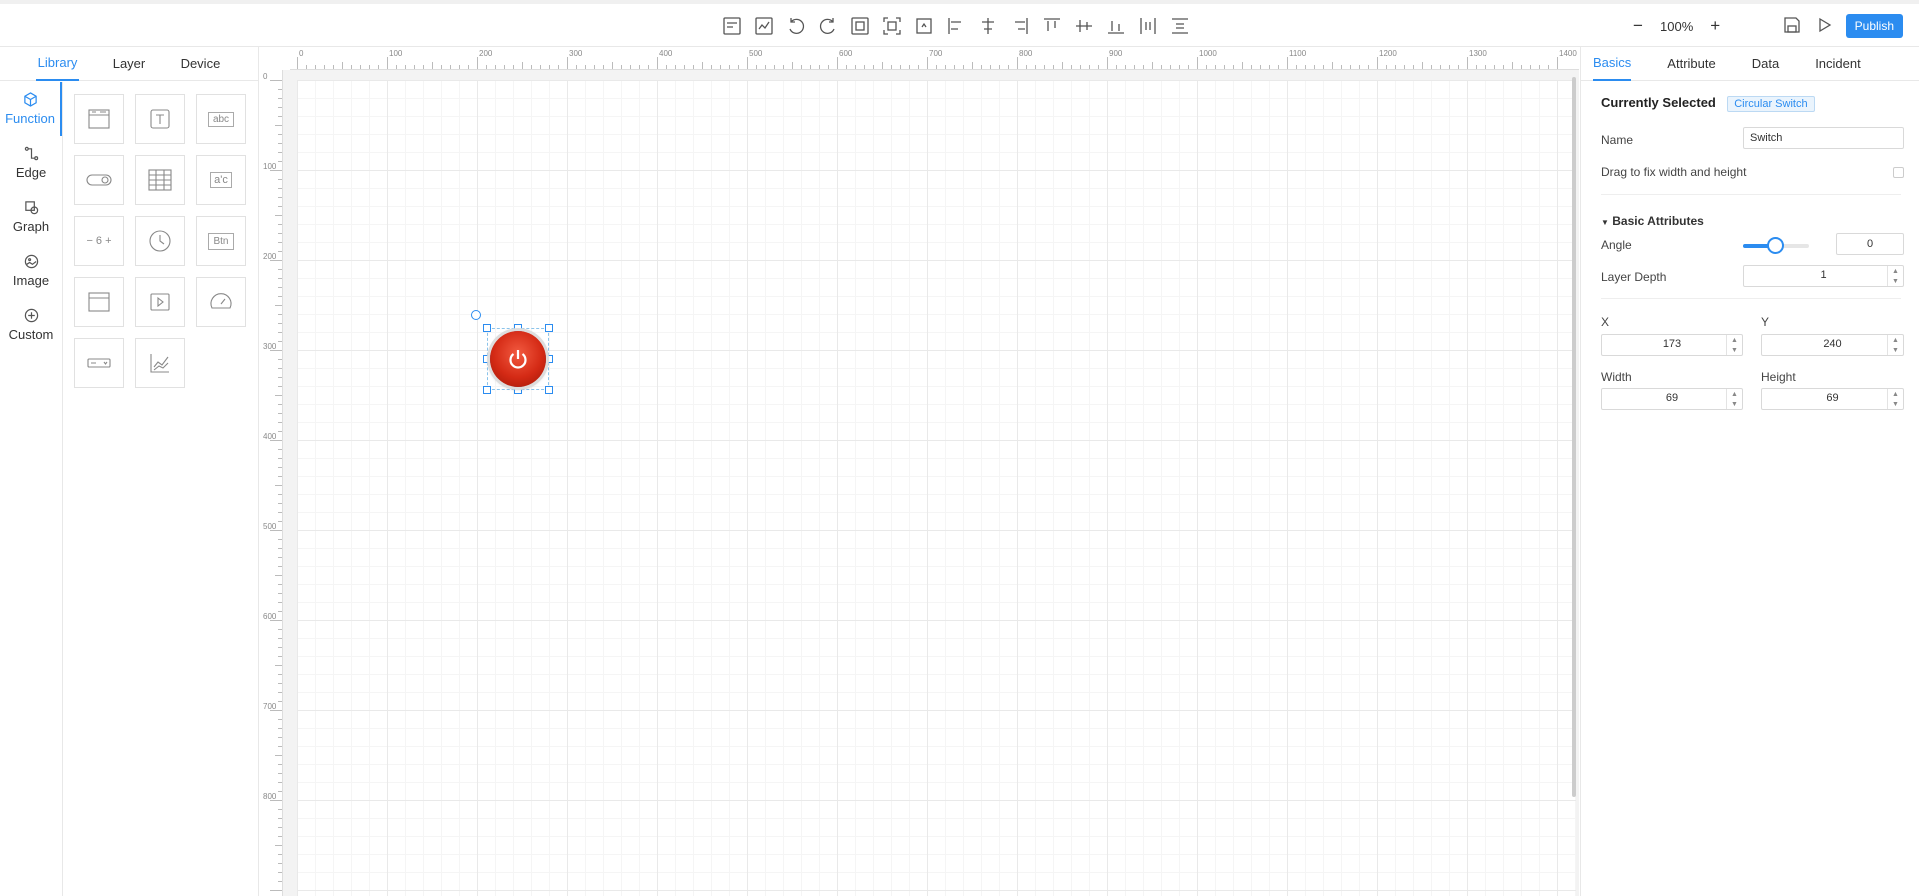 The width and height of the screenshot is (1919, 896). I want to click on basic-attributes-header: ▼ Basic Attributes, so click(1652, 221).